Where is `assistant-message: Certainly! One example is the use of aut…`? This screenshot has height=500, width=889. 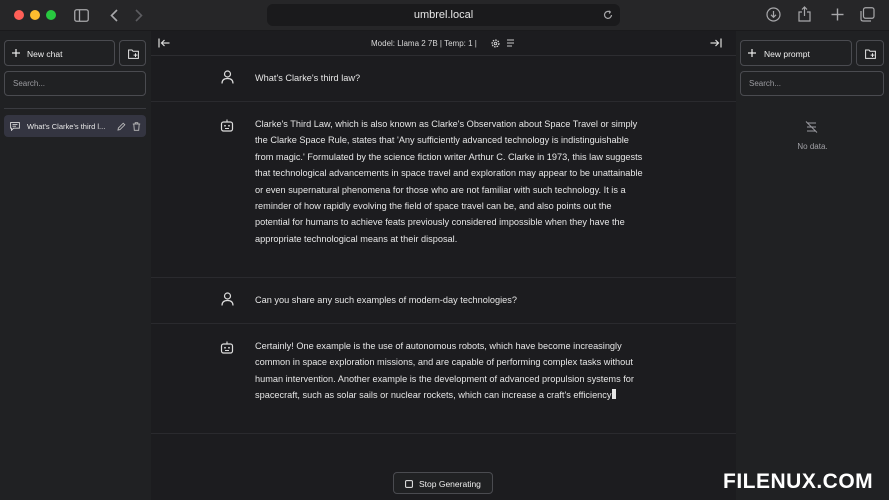 assistant-message: Certainly! One example is the use of aut… is located at coordinates (443, 379).